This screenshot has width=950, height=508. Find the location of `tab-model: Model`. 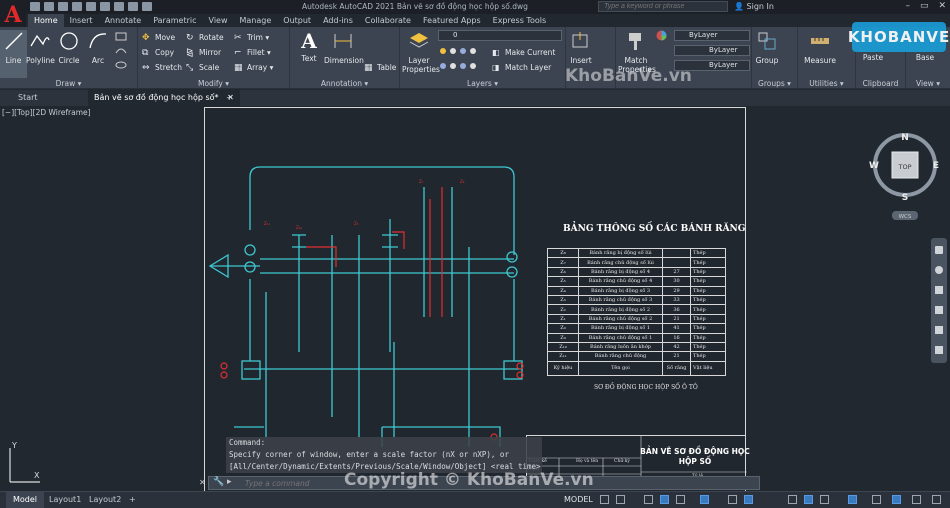

tab-model: Model is located at coordinates (25, 500).